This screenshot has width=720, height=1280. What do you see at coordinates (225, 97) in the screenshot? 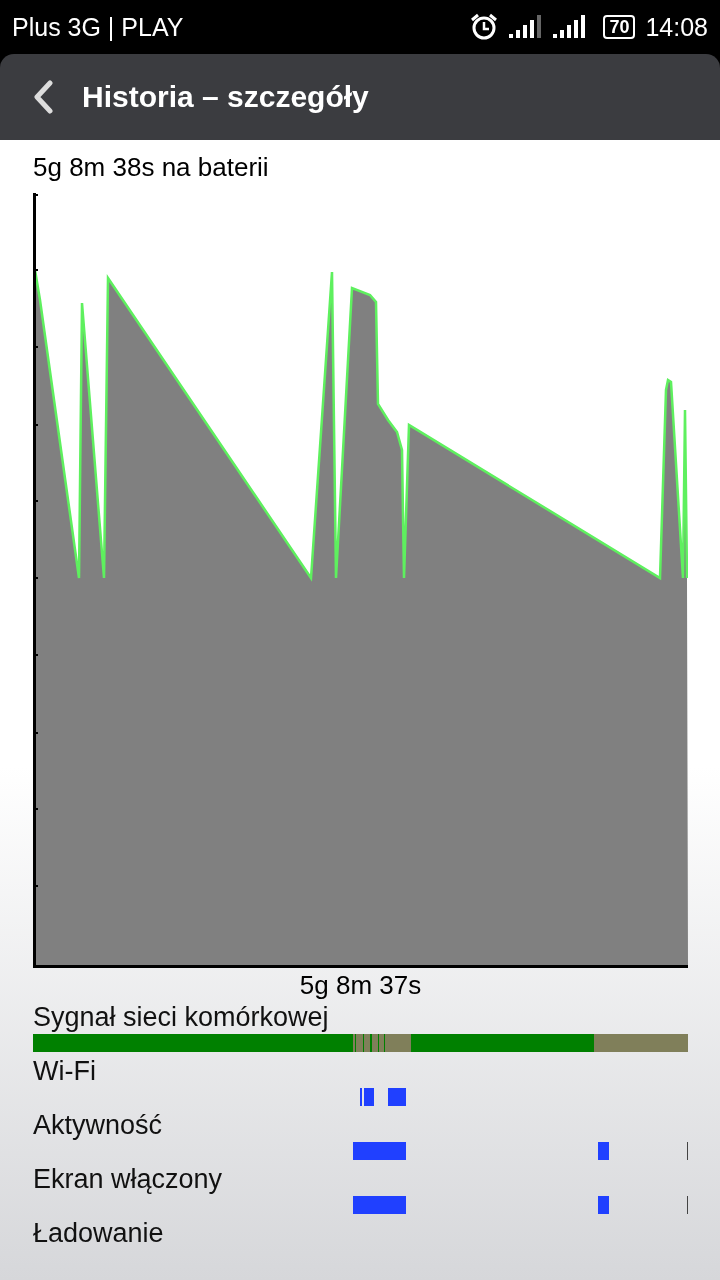
I see `screen-title: Historia – szczegóły` at bounding box center [225, 97].